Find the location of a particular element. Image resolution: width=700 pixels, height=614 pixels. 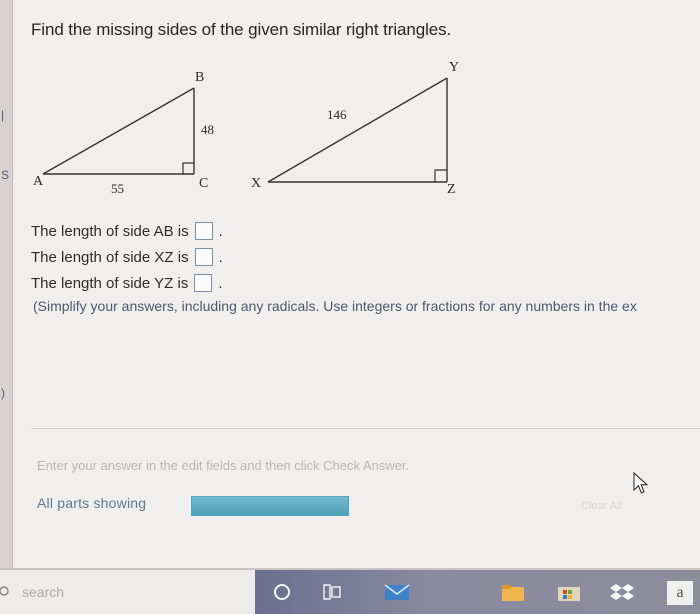

question-ab: The length of side AB is . is located at coordinates (127, 231).